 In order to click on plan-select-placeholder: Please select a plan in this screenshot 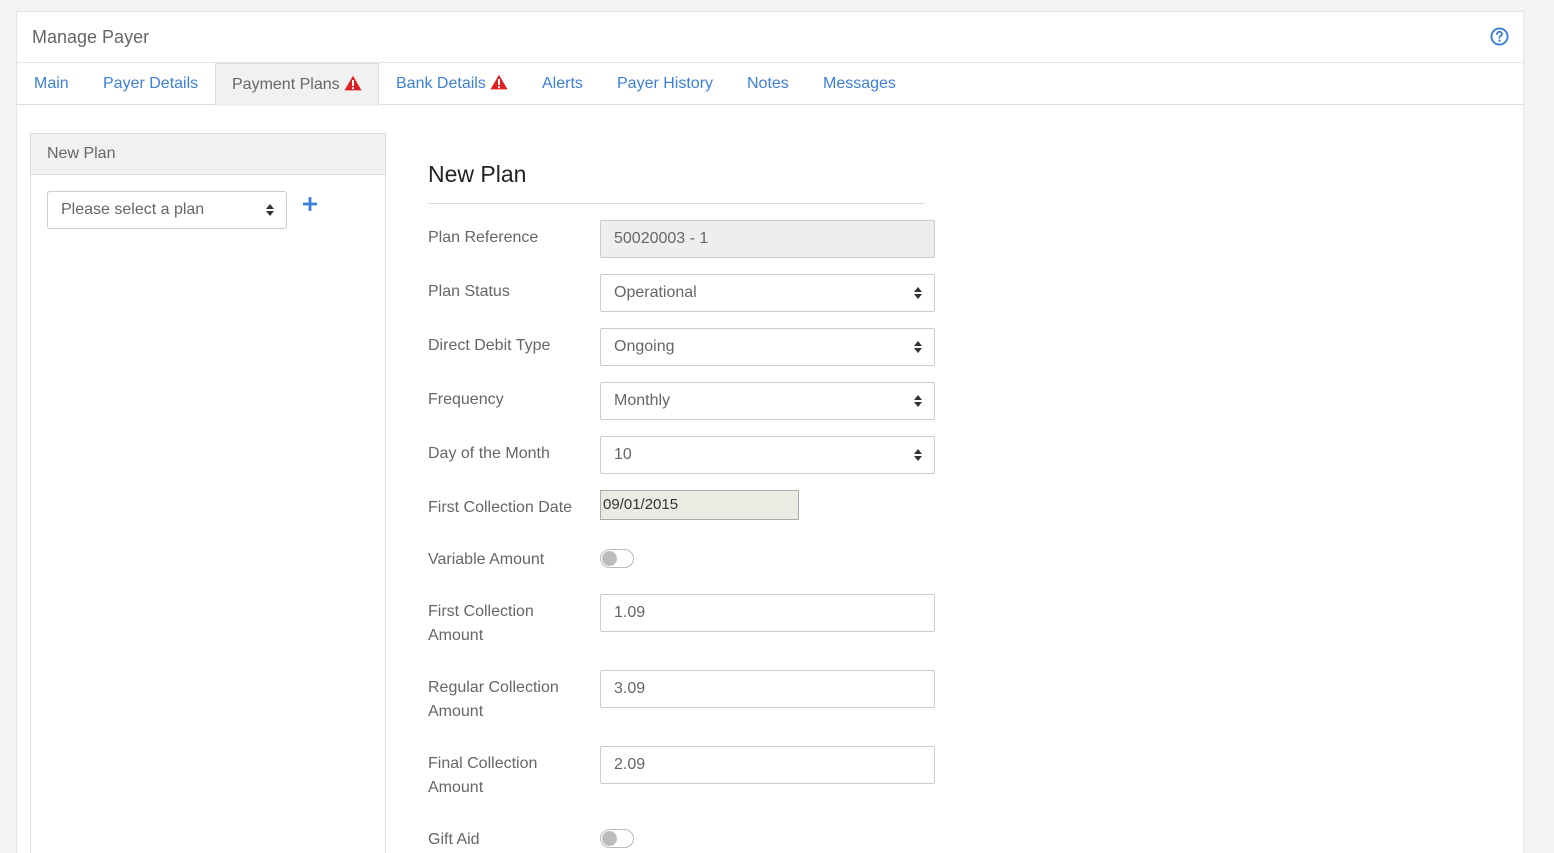, I will do `click(133, 209)`.